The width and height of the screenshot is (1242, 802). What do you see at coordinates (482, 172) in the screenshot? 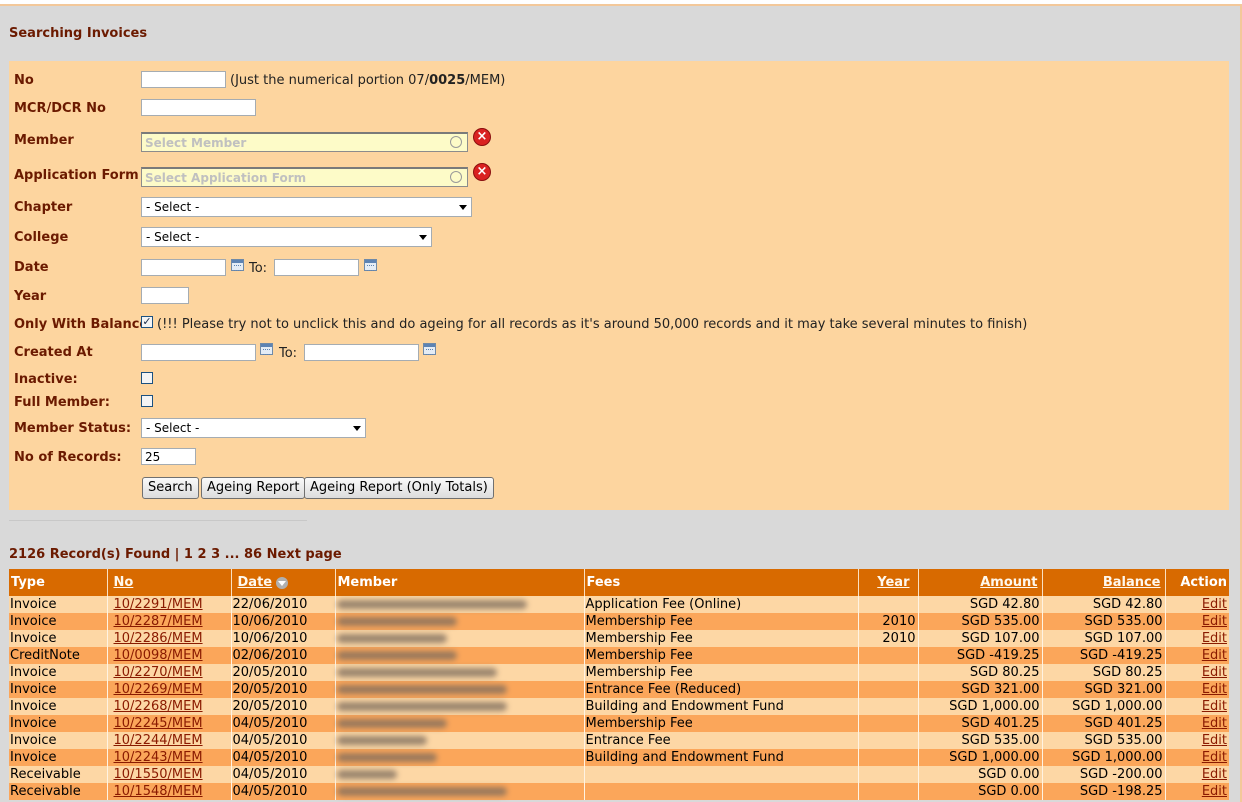
I see `clear-appform-icon: ×` at bounding box center [482, 172].